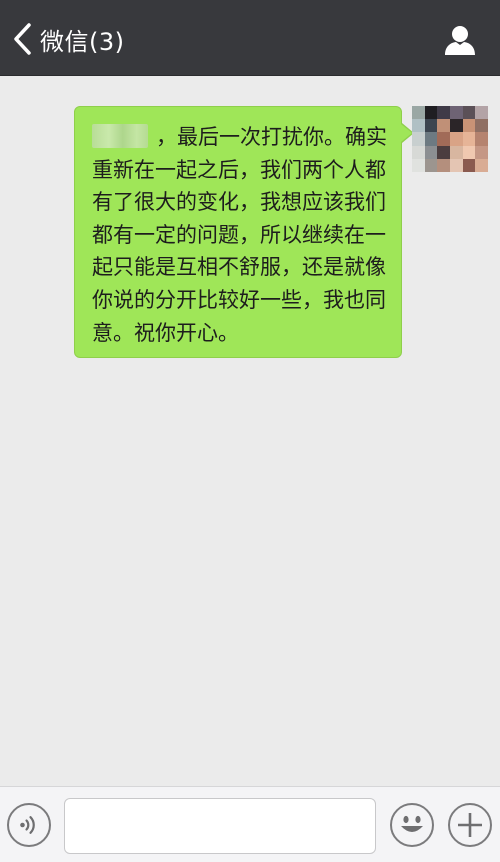 This screenshot has width=500, height=862. I want to click on person-icon, so click(460, 40).